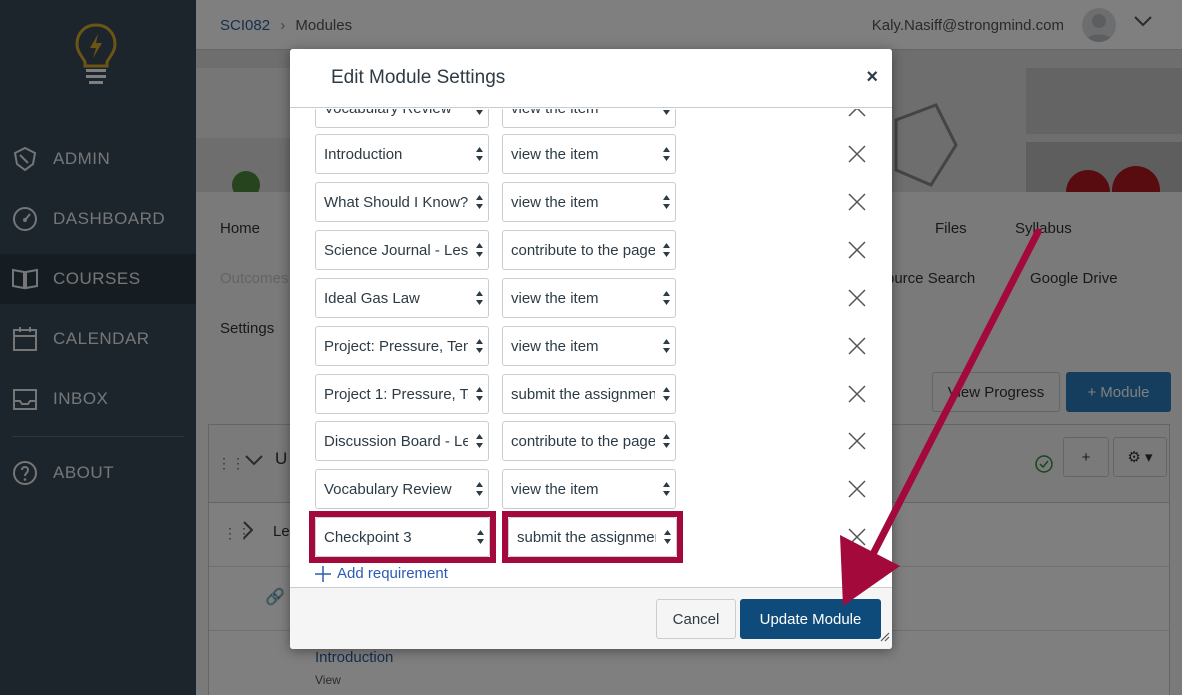 This screenshot has height=695, width=1182. Describe the element at coordinates (872, 77) in the screenshot. I see `close-icon: ×` at that location.